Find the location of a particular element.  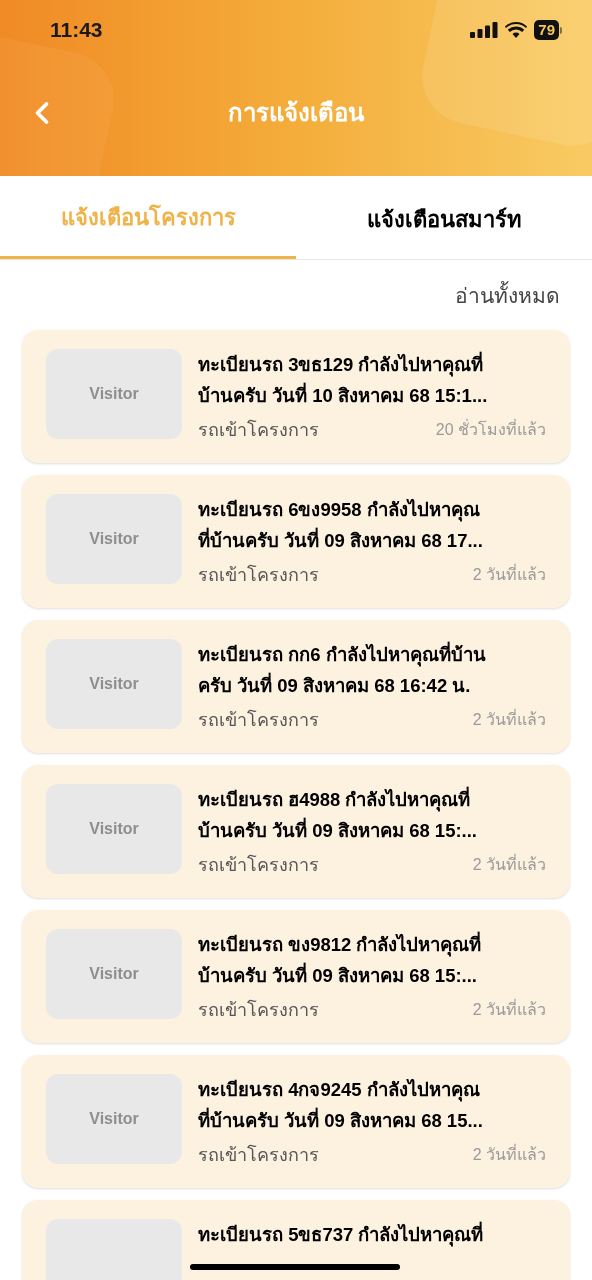

notification-card: Visitor ทะเบียนรถ 6ขง9958 กำลังไปหาคุณ ที่บ้านครับ วันที่ 09 สิงหาคม 68 17... รถเข้าโครงการ 2 วันที่แล้ว is located at coordinates (296, 541).